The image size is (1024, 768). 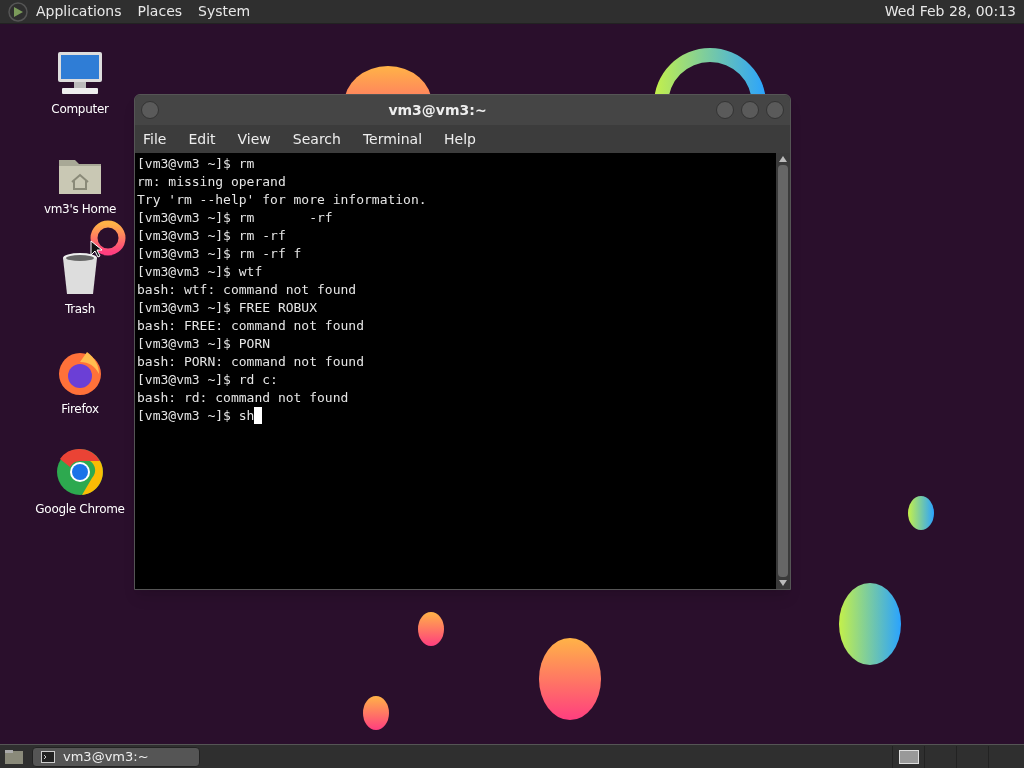 What do you see at coordinates (80, 309) in the screenshot?
I see `desktop-icon-label: Trash` at bounding box center [80, 309].